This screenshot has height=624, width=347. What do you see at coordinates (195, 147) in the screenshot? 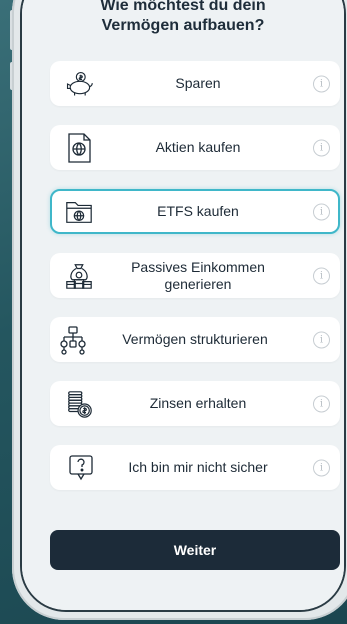
I see `option-aktien-kaufen: Aktien kaufen i` at bounding box center [195, 147].